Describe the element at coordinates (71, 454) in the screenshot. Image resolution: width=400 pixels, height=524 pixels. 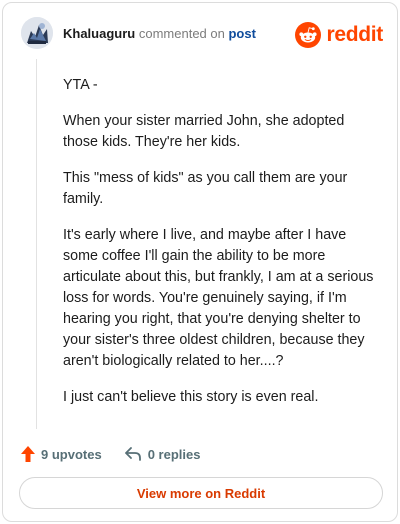
I see `upvote-count: 9 upvotes` at that location.